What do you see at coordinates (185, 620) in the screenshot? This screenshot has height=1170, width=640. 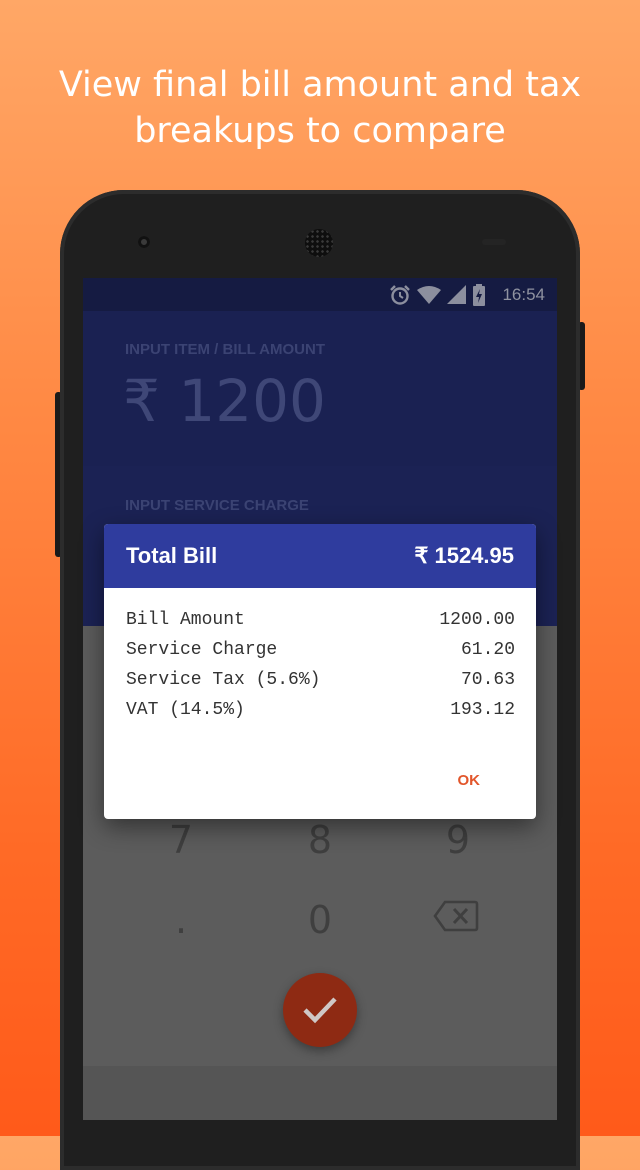 I see `breakup-label: Bill Amount` at bounding box center [185, 620].